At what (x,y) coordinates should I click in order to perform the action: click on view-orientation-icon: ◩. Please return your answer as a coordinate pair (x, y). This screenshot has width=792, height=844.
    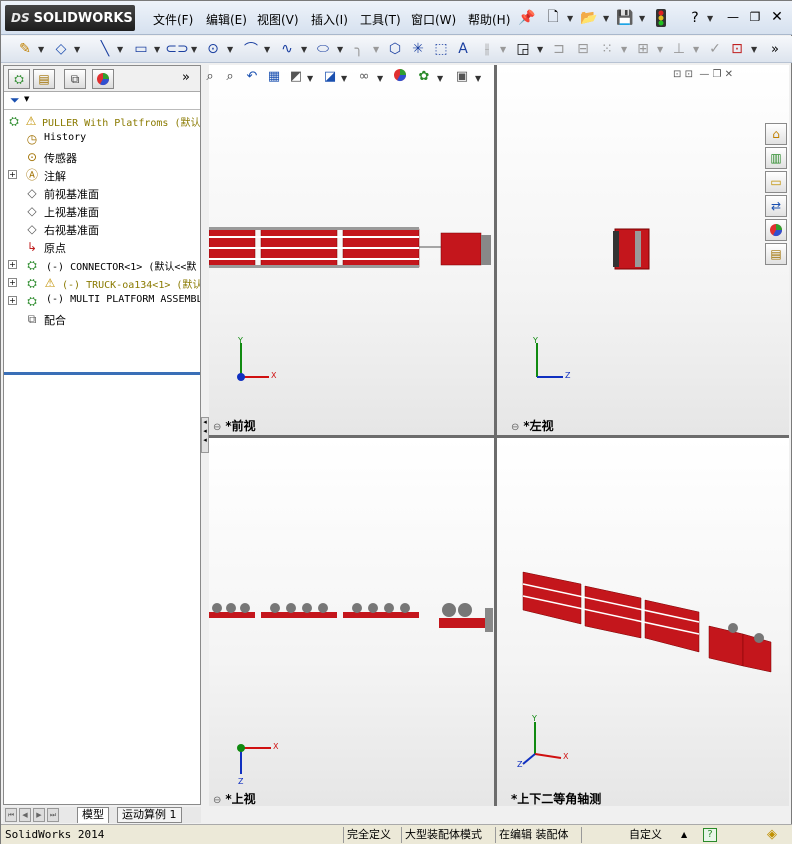
    Looking at the image, I should click on (296, 77).